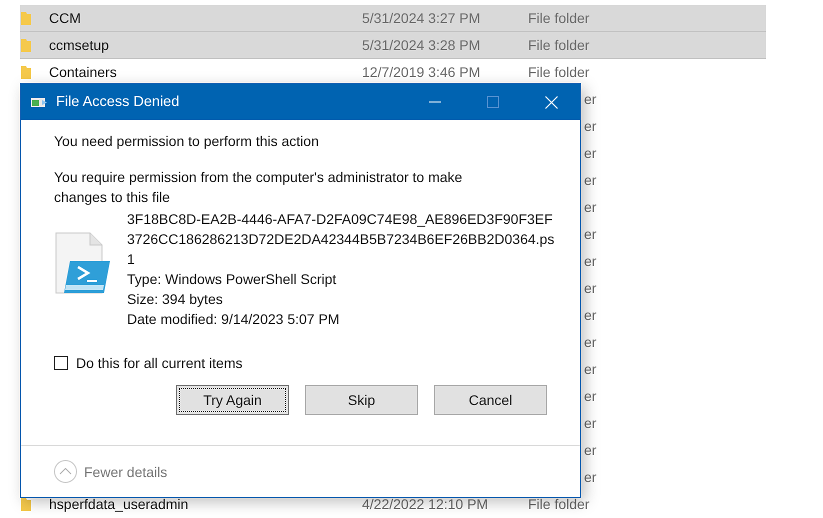 This screenshot has height=518, width=823. What do you see at coordinates (425, 504) in the screenshot?
I see `file-date: 4/22/2022 12:10 PM` at bounding box center [425, 504].